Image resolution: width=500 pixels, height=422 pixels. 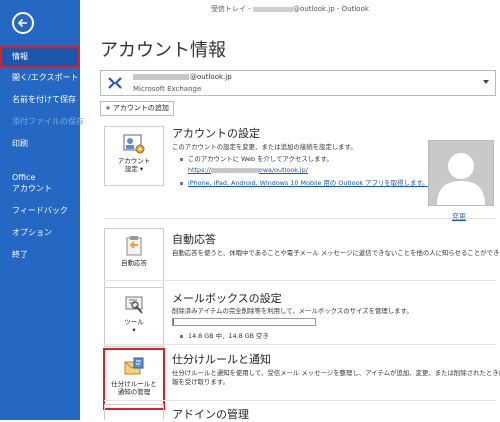 What do you see at coordinates (134, 144) in the screenshot?
I see `account-settings-icon` at bounding box center [134, 144].